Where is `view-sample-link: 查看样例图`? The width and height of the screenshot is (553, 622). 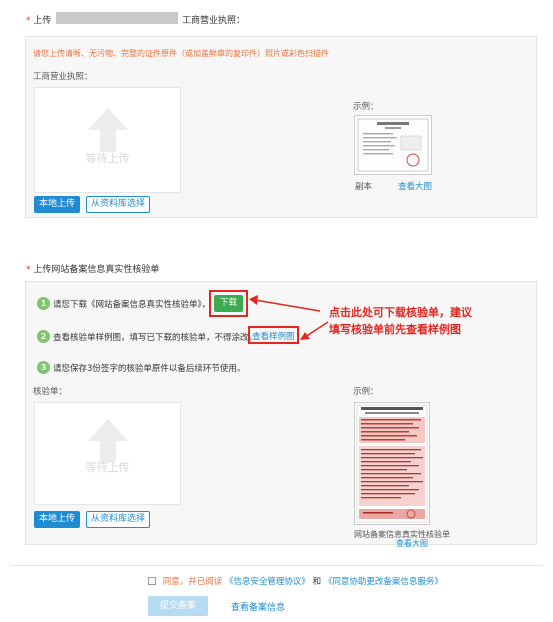
view-sample-link: 查看样例图 is located at coordinates (273, 336).